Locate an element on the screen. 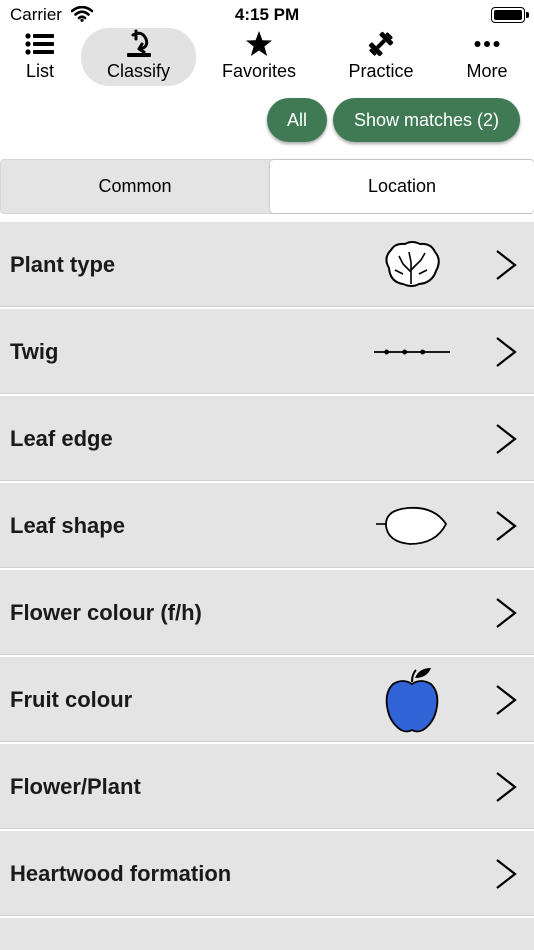 The width and height of the screenshot is (534, 950). blue-apple-image is located at coordinates (412, 700).